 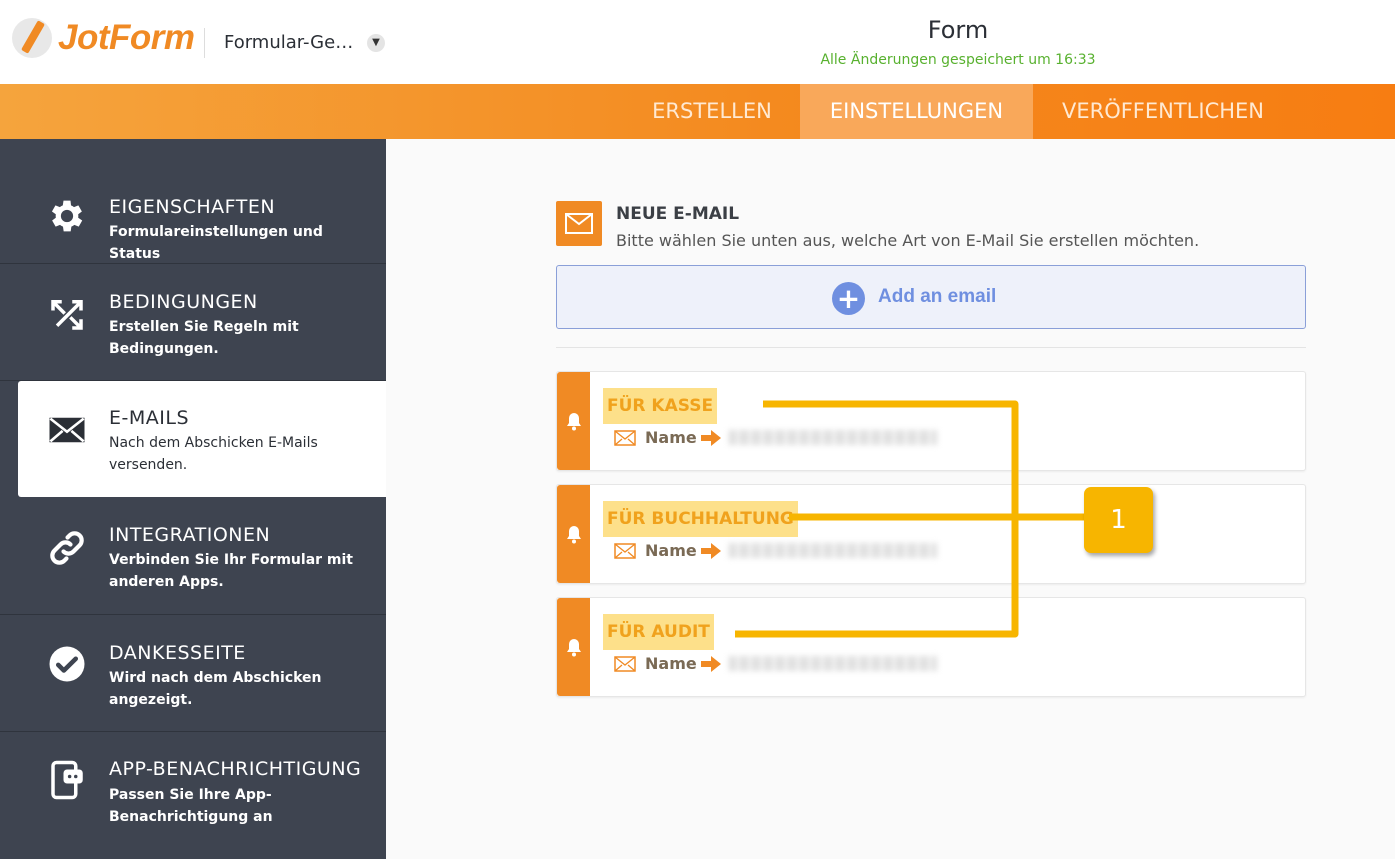 I want to click on sidebar-item-title: BEDINGUNGEN, so click(x=183, y=302).